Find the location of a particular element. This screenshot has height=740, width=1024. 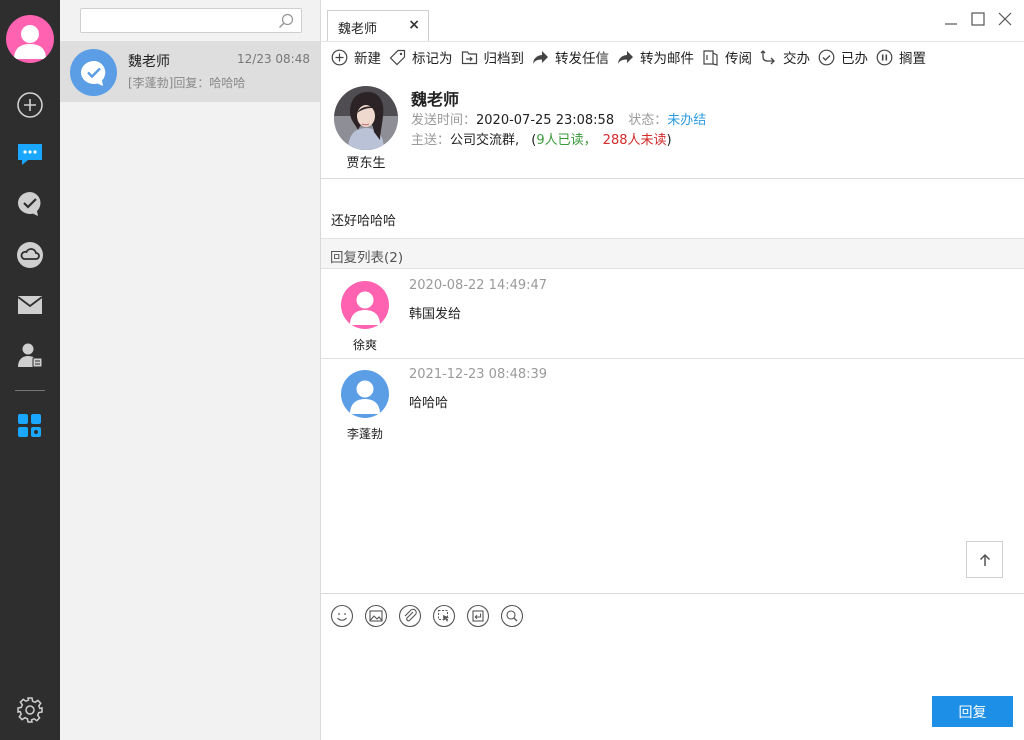

tab-message: 魏老师 × is located at coordinates (378, 25).